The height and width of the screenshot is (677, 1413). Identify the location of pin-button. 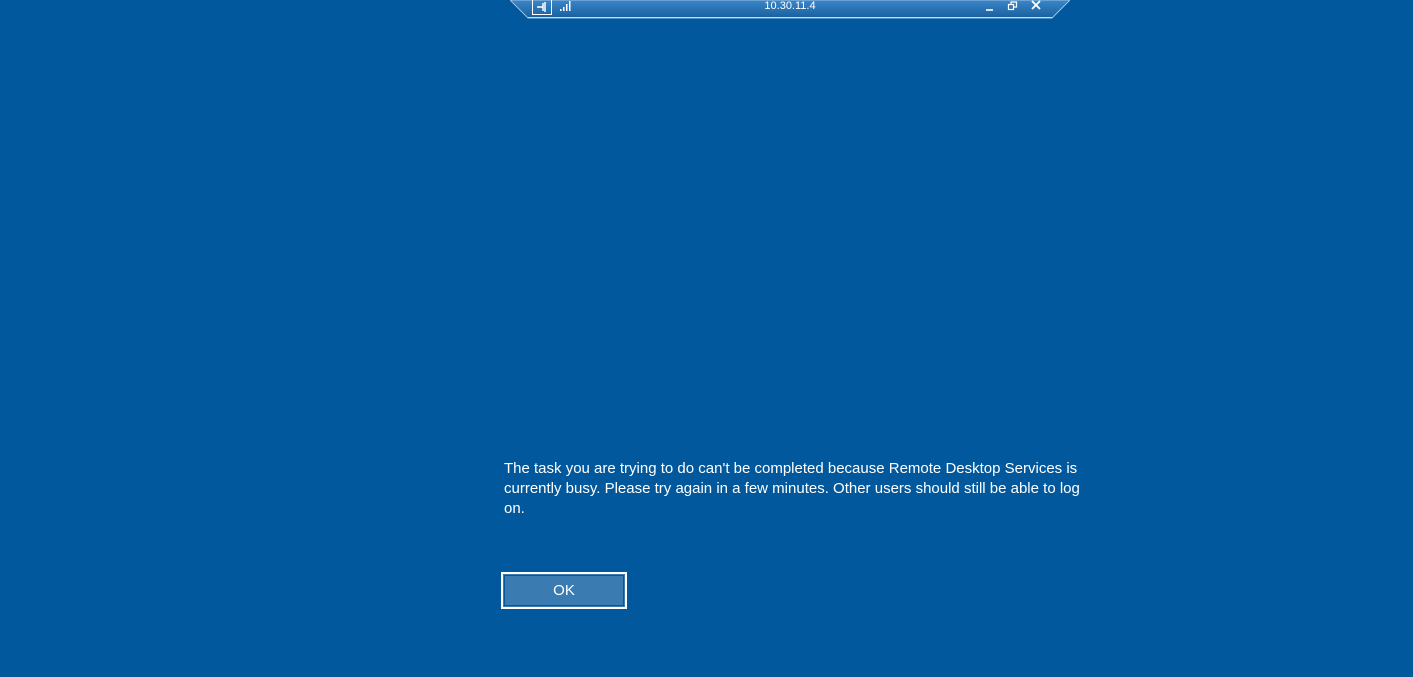
(542, 7).